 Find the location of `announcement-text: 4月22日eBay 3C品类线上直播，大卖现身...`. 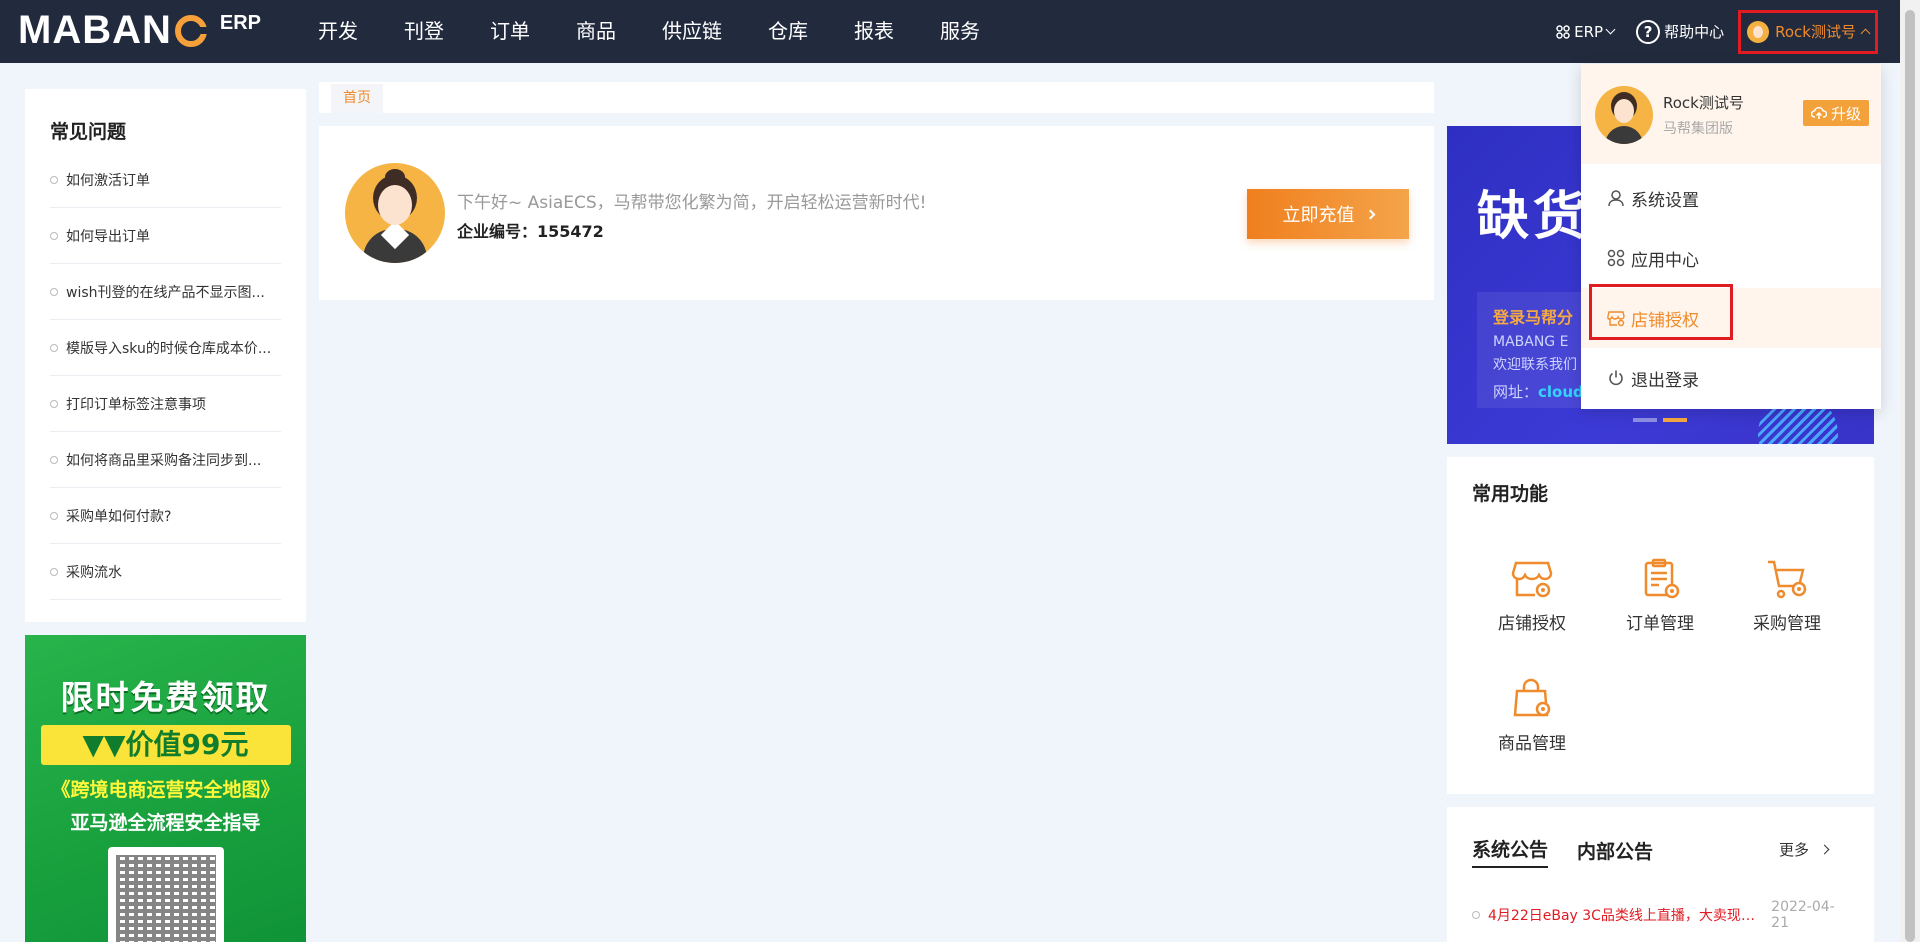

announcement-text: 4月22日eBay 3C品类线上直播，大卖现身... is located at coordinates (1626, 916).